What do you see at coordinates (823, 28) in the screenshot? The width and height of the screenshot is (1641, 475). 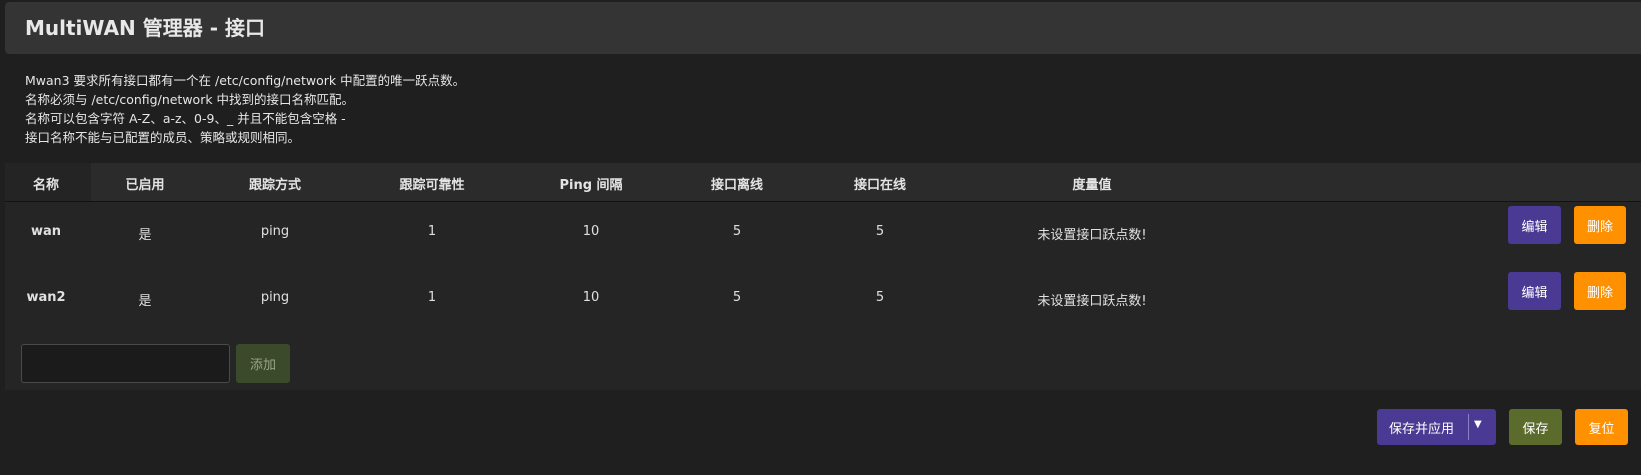 I see `page-header: MultiWAN 管理器 - 接口` at bounding box center [823, 28].